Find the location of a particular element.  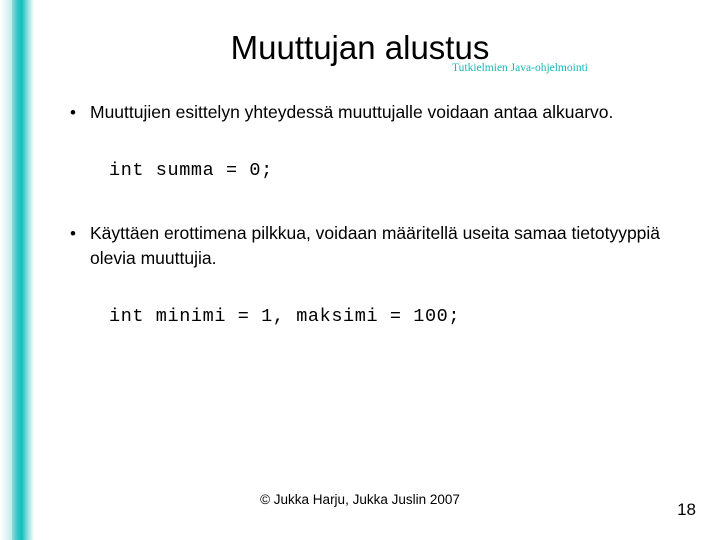

code-sample-2: int minimi = 1, maksimi = 100; is located at coordinates (285, 316).